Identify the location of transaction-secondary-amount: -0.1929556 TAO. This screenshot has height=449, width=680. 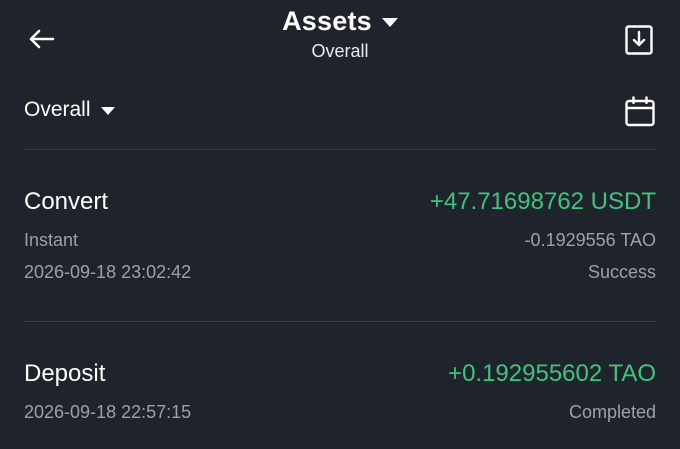
(590, 240).